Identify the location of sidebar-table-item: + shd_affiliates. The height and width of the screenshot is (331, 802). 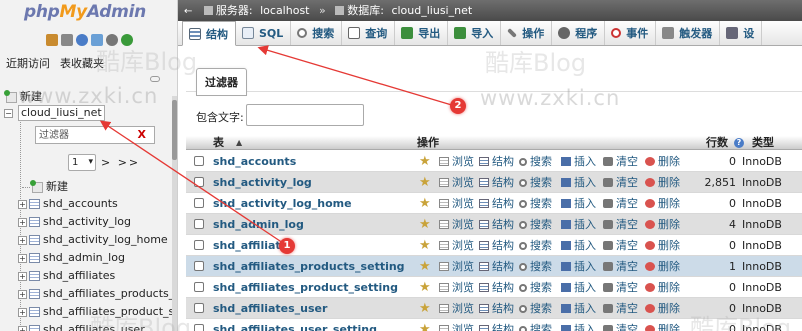
(66, 276).